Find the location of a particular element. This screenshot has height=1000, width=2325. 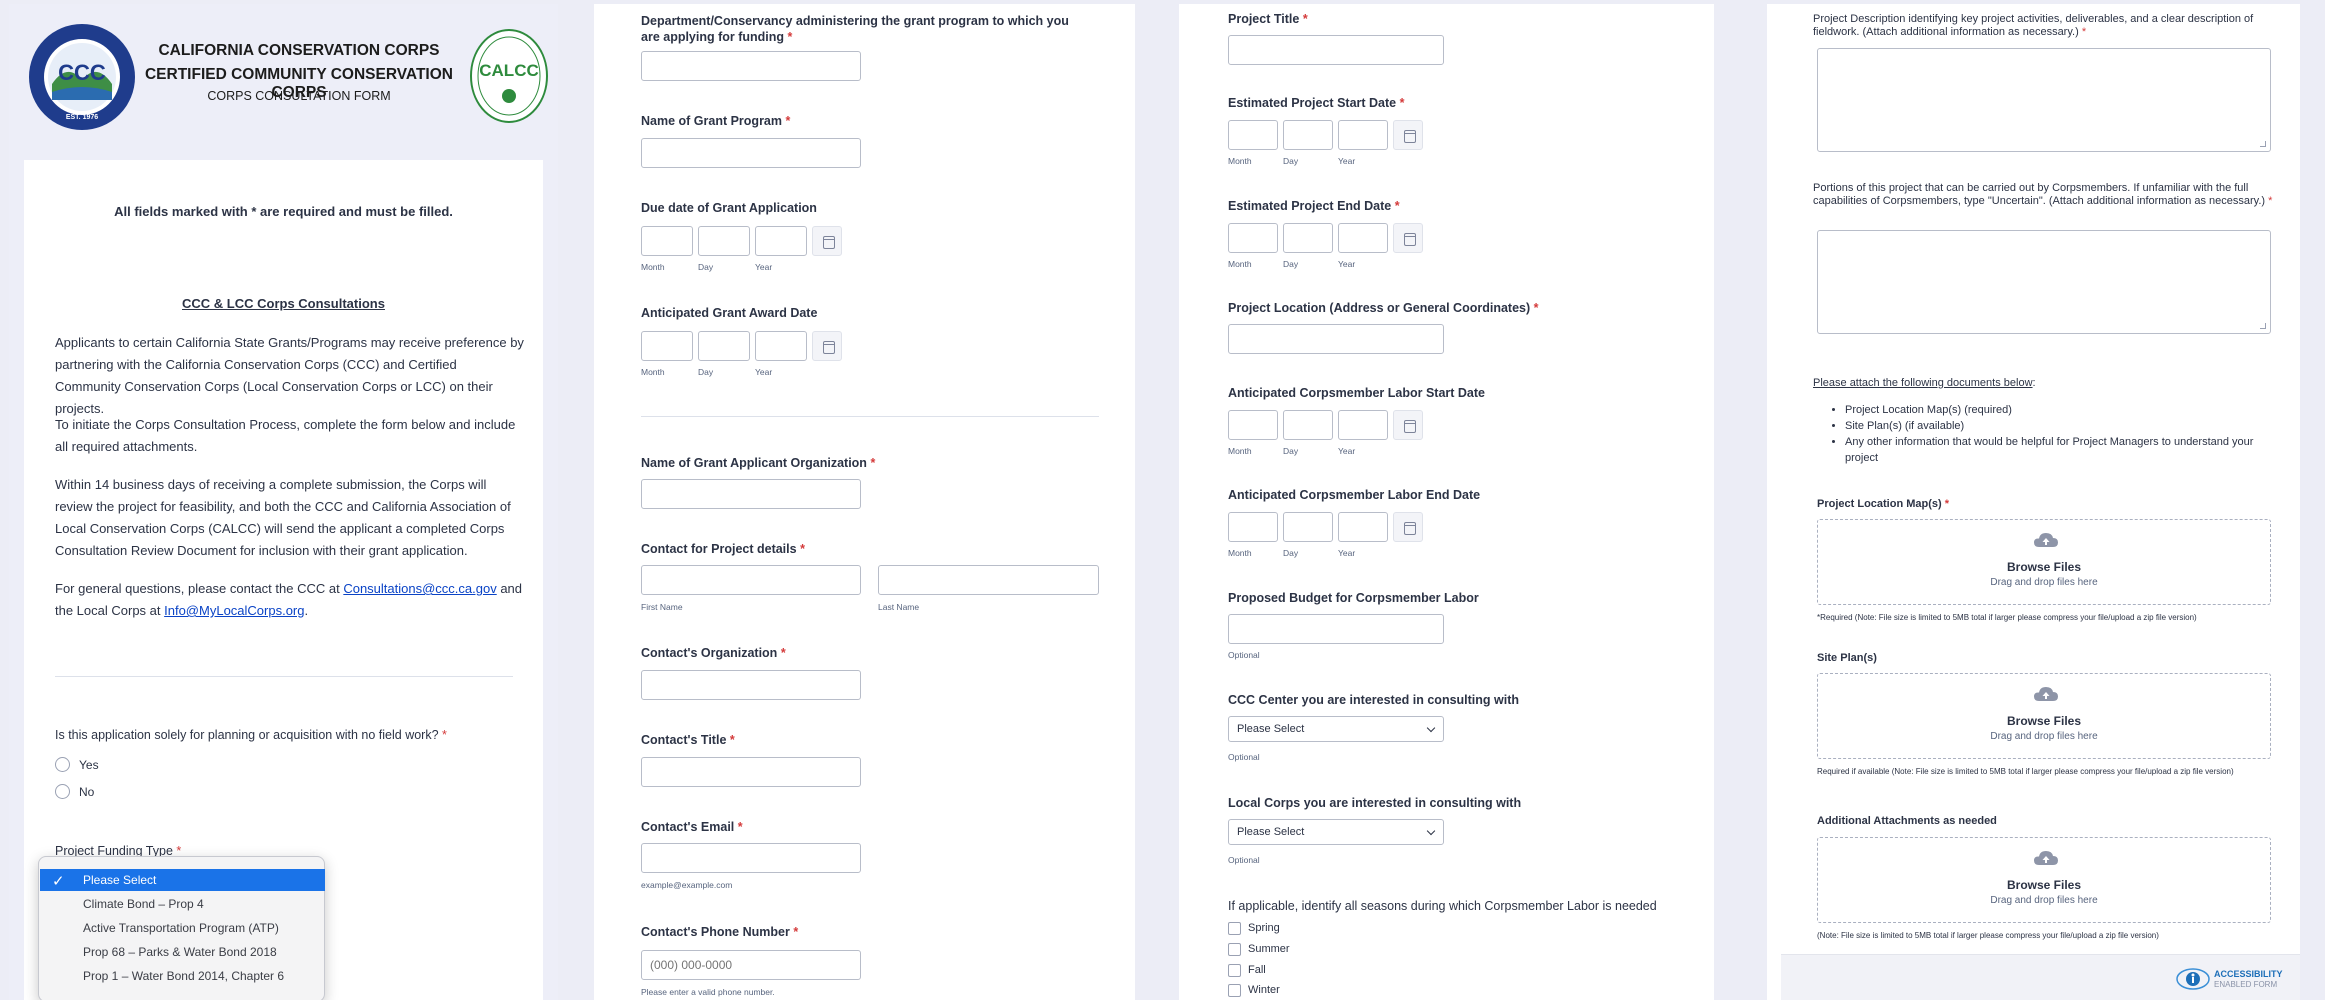

end-date-year is located at coordinates (1363, 238).